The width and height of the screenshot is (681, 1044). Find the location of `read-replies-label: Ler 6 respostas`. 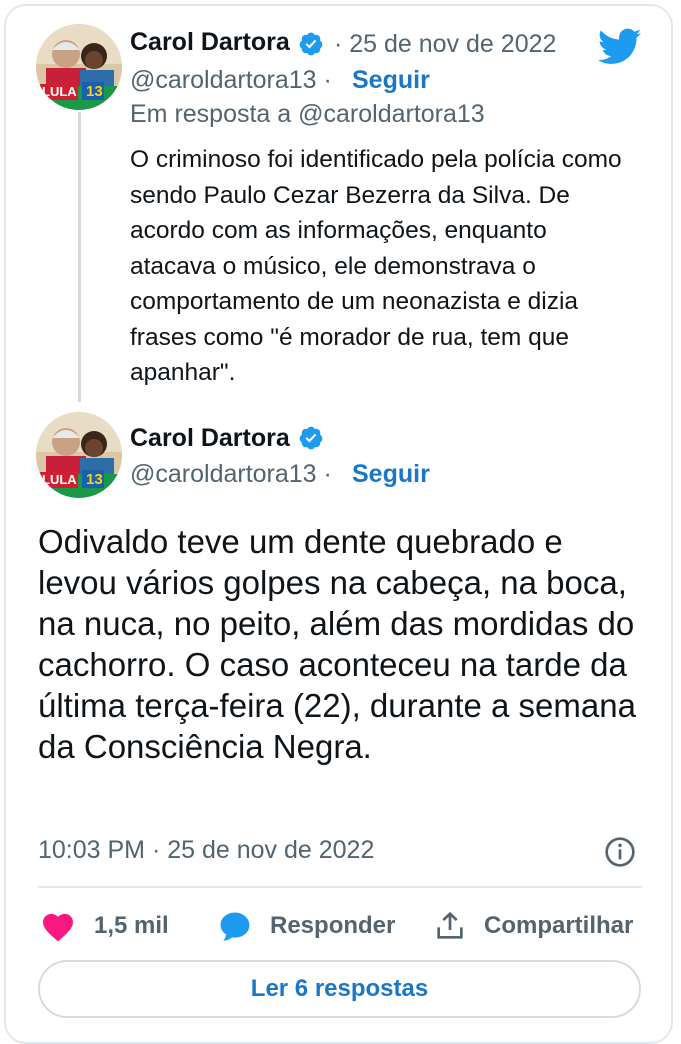

read-replies-label: Ler 6 respostas is located at coordinates (339, 988).